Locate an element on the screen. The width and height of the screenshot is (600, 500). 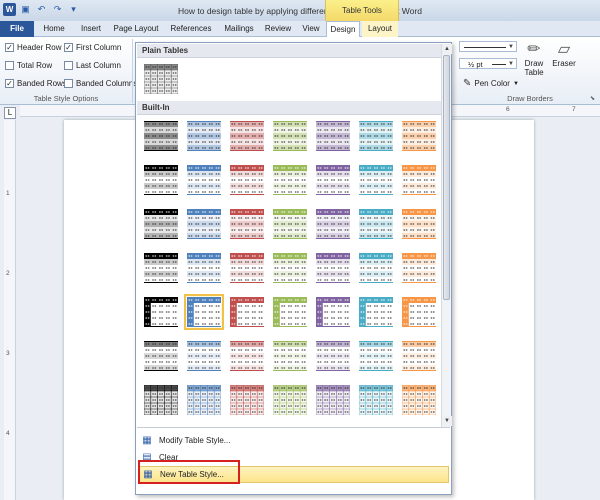
banded-columns-checkbox: Banded Columns is located at coordinates (100, 83).